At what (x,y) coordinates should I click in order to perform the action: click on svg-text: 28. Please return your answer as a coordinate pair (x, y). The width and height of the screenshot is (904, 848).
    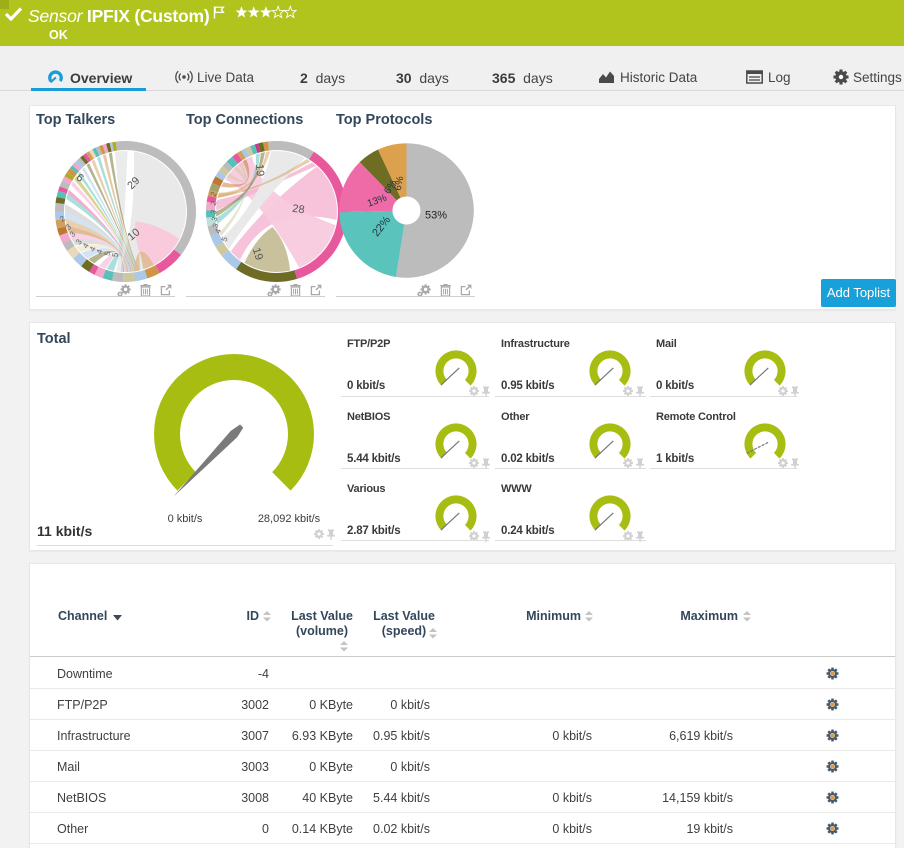
    Looking at the image, I should click on (299, 210).